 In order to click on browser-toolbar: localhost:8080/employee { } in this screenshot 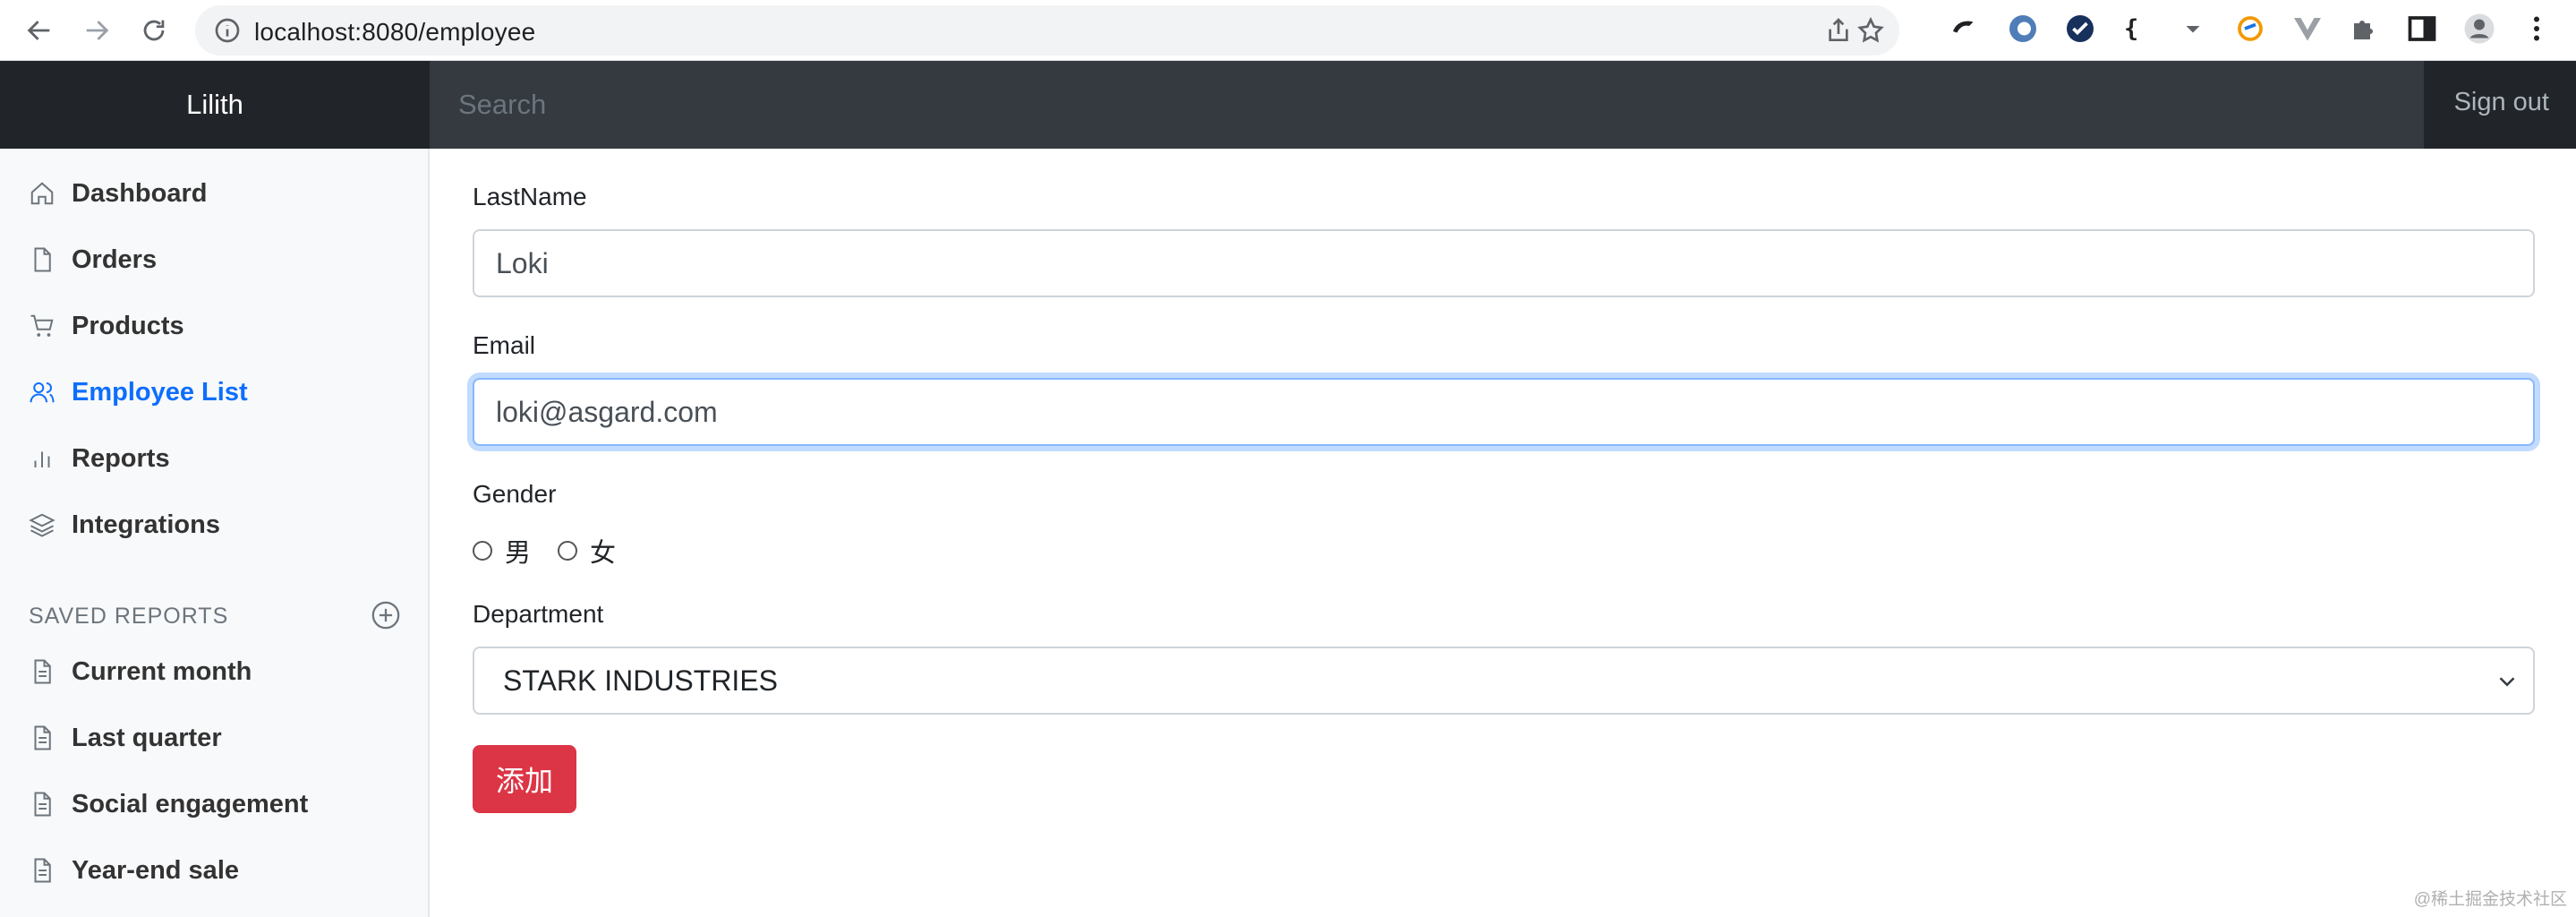, I will do `click(1288, 30)`.